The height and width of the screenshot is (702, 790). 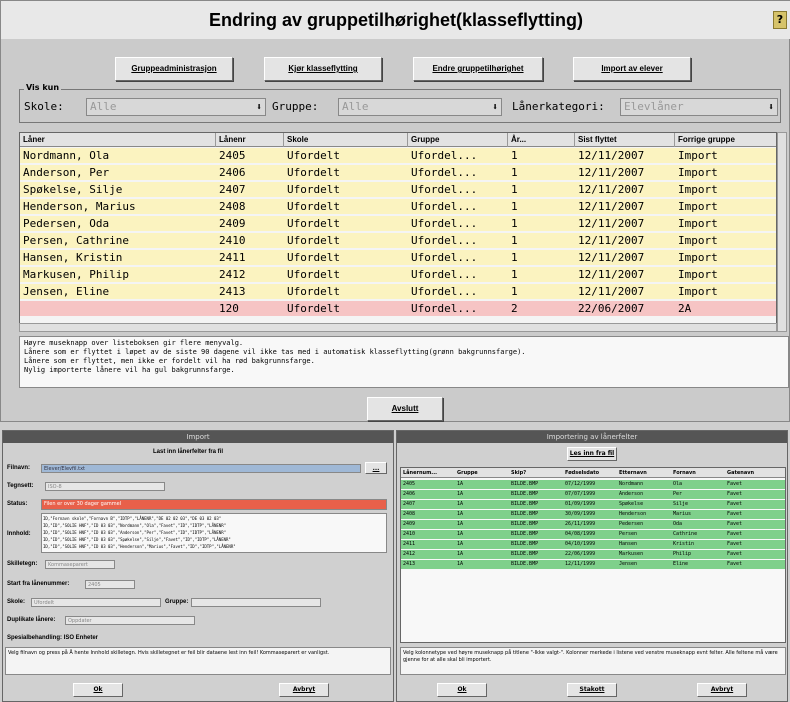 I want to click on table-cell: 04/08/1999, so click(x=580, y=534).